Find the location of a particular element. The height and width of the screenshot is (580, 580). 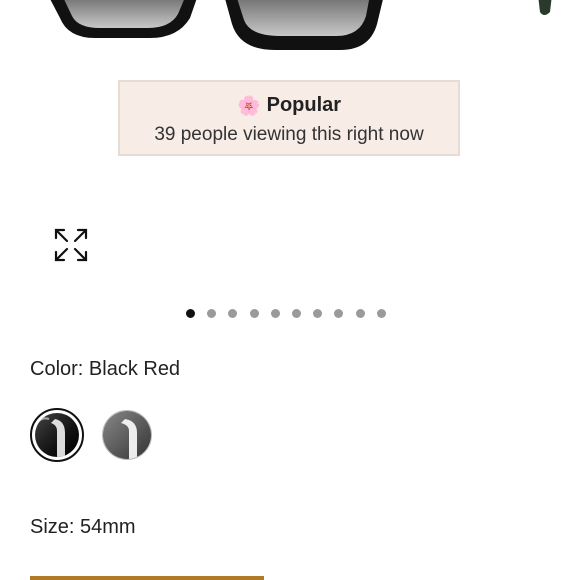

popular-title-row: 🌸 Popular is located at coordinates (289, 106).